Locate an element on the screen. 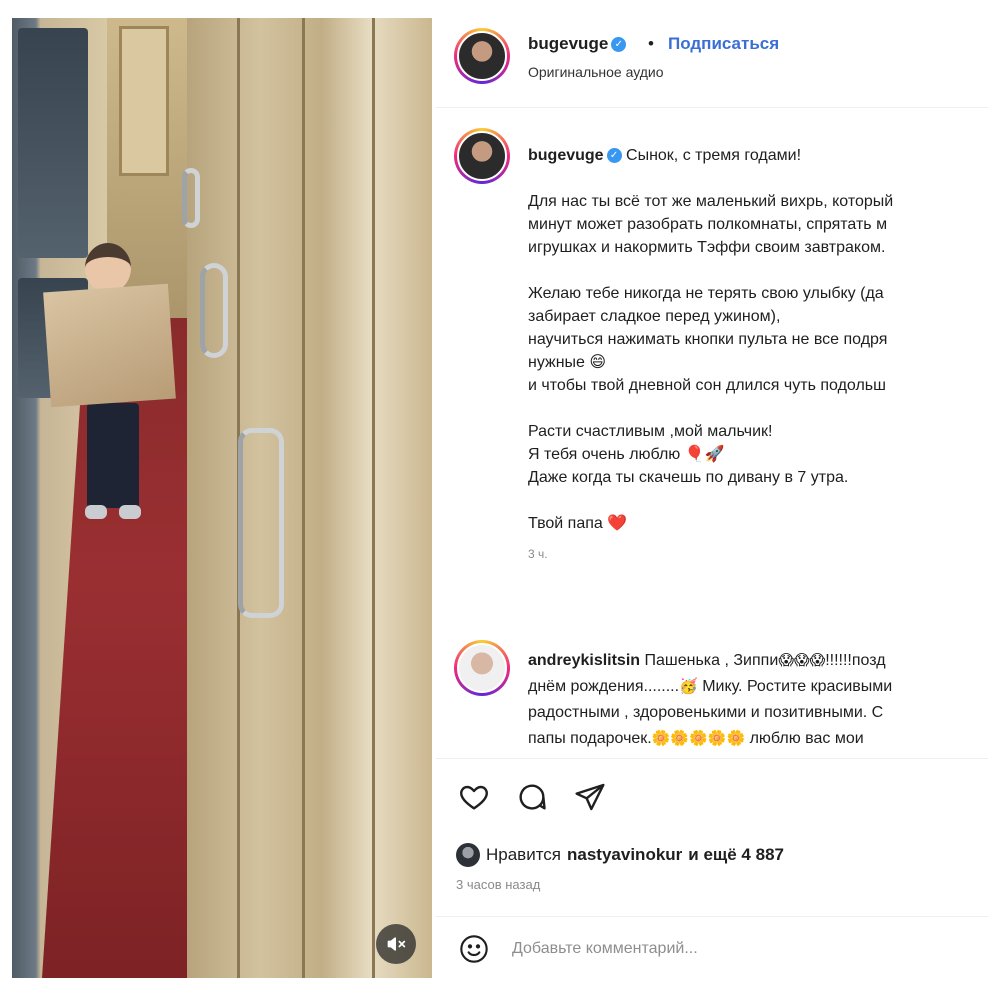 The image size is (1000, 1000). comment-text: Мику. Ростите красивыми is located at coordinates (795, 686).